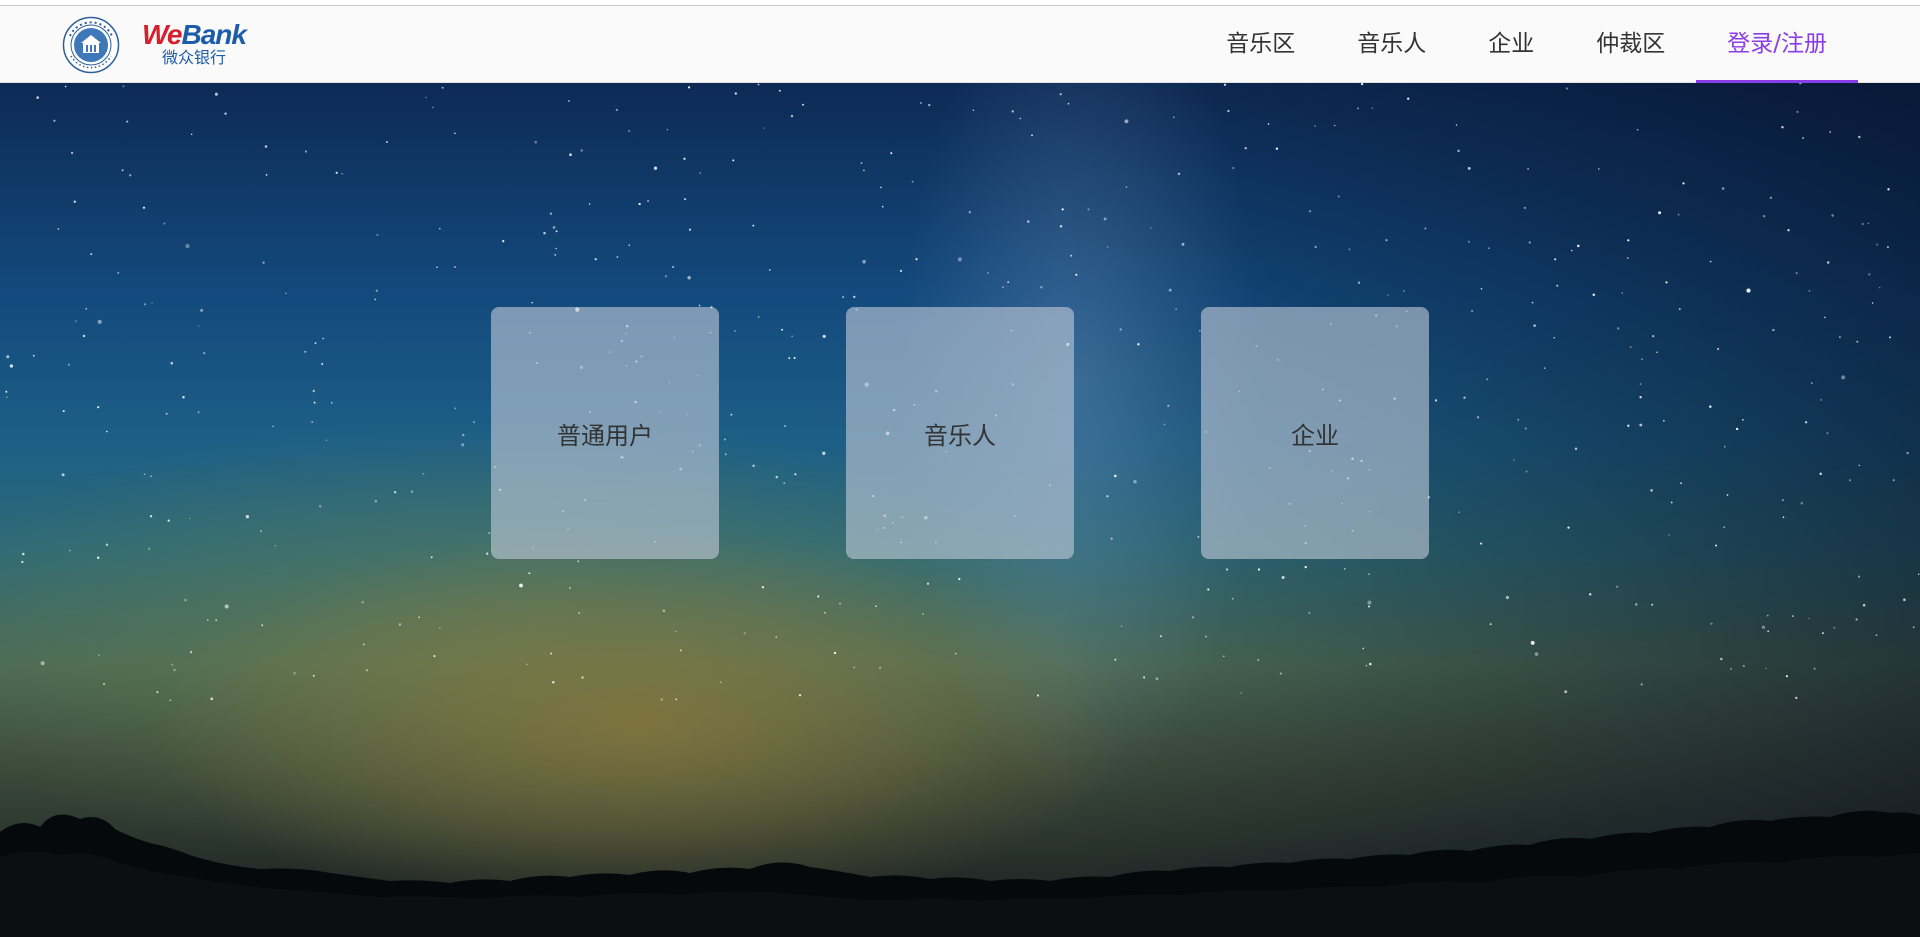 The height and width of the screenshot is (937, 1920). What do you see at coordinates (1511, 44) in the screenshot?
I see `nav-item-enterprise: 企业` at bounding box center [1511, 44].